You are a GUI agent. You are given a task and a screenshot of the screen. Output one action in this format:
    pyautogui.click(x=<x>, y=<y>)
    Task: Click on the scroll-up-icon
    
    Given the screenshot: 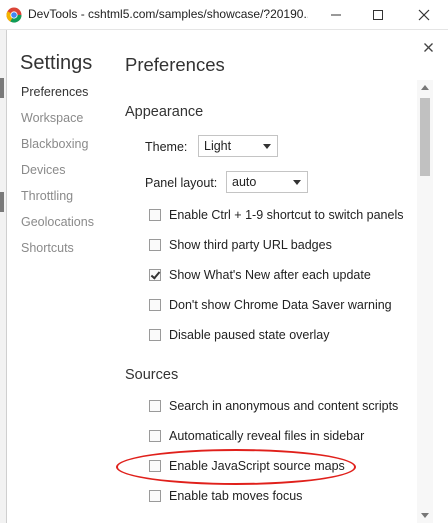 What is the action you would take?
    pyautogui.click(x=425, y=87)
    